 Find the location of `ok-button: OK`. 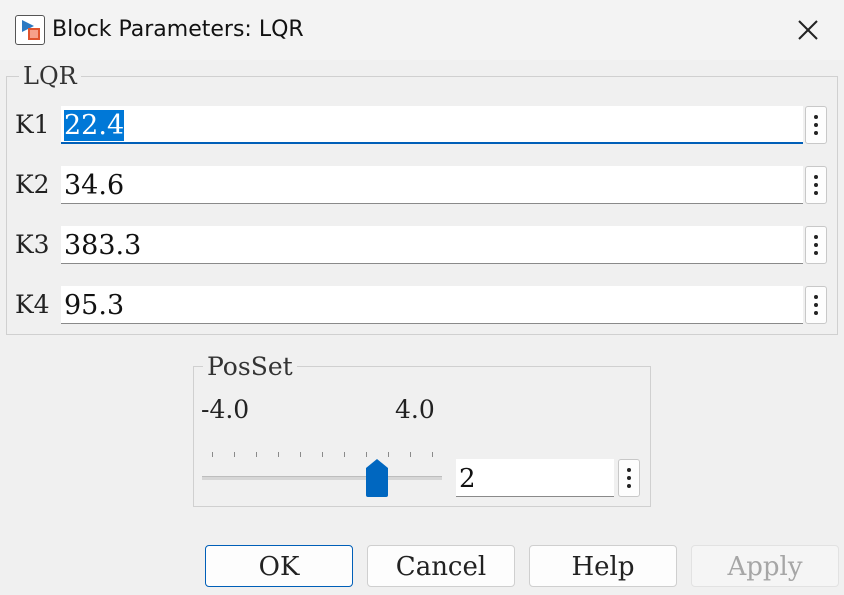

ok-button: OK is located at coordinates (279, 566).